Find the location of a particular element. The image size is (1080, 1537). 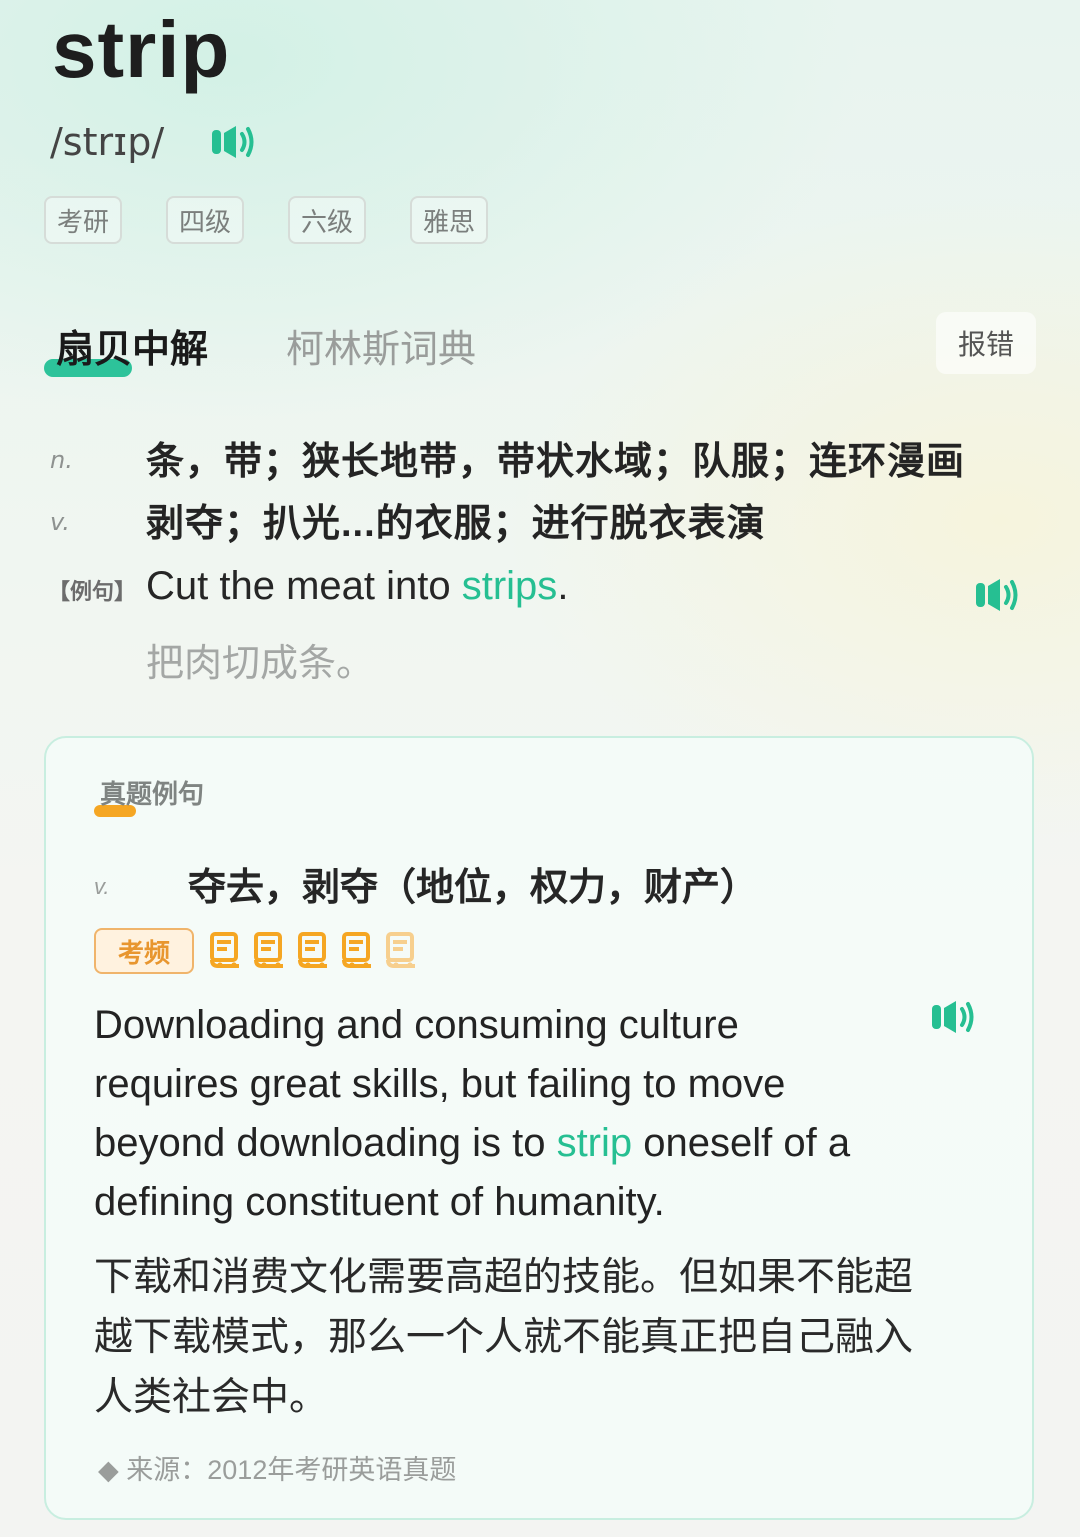

pos-noun: n. is located at coordinates (61, 460).